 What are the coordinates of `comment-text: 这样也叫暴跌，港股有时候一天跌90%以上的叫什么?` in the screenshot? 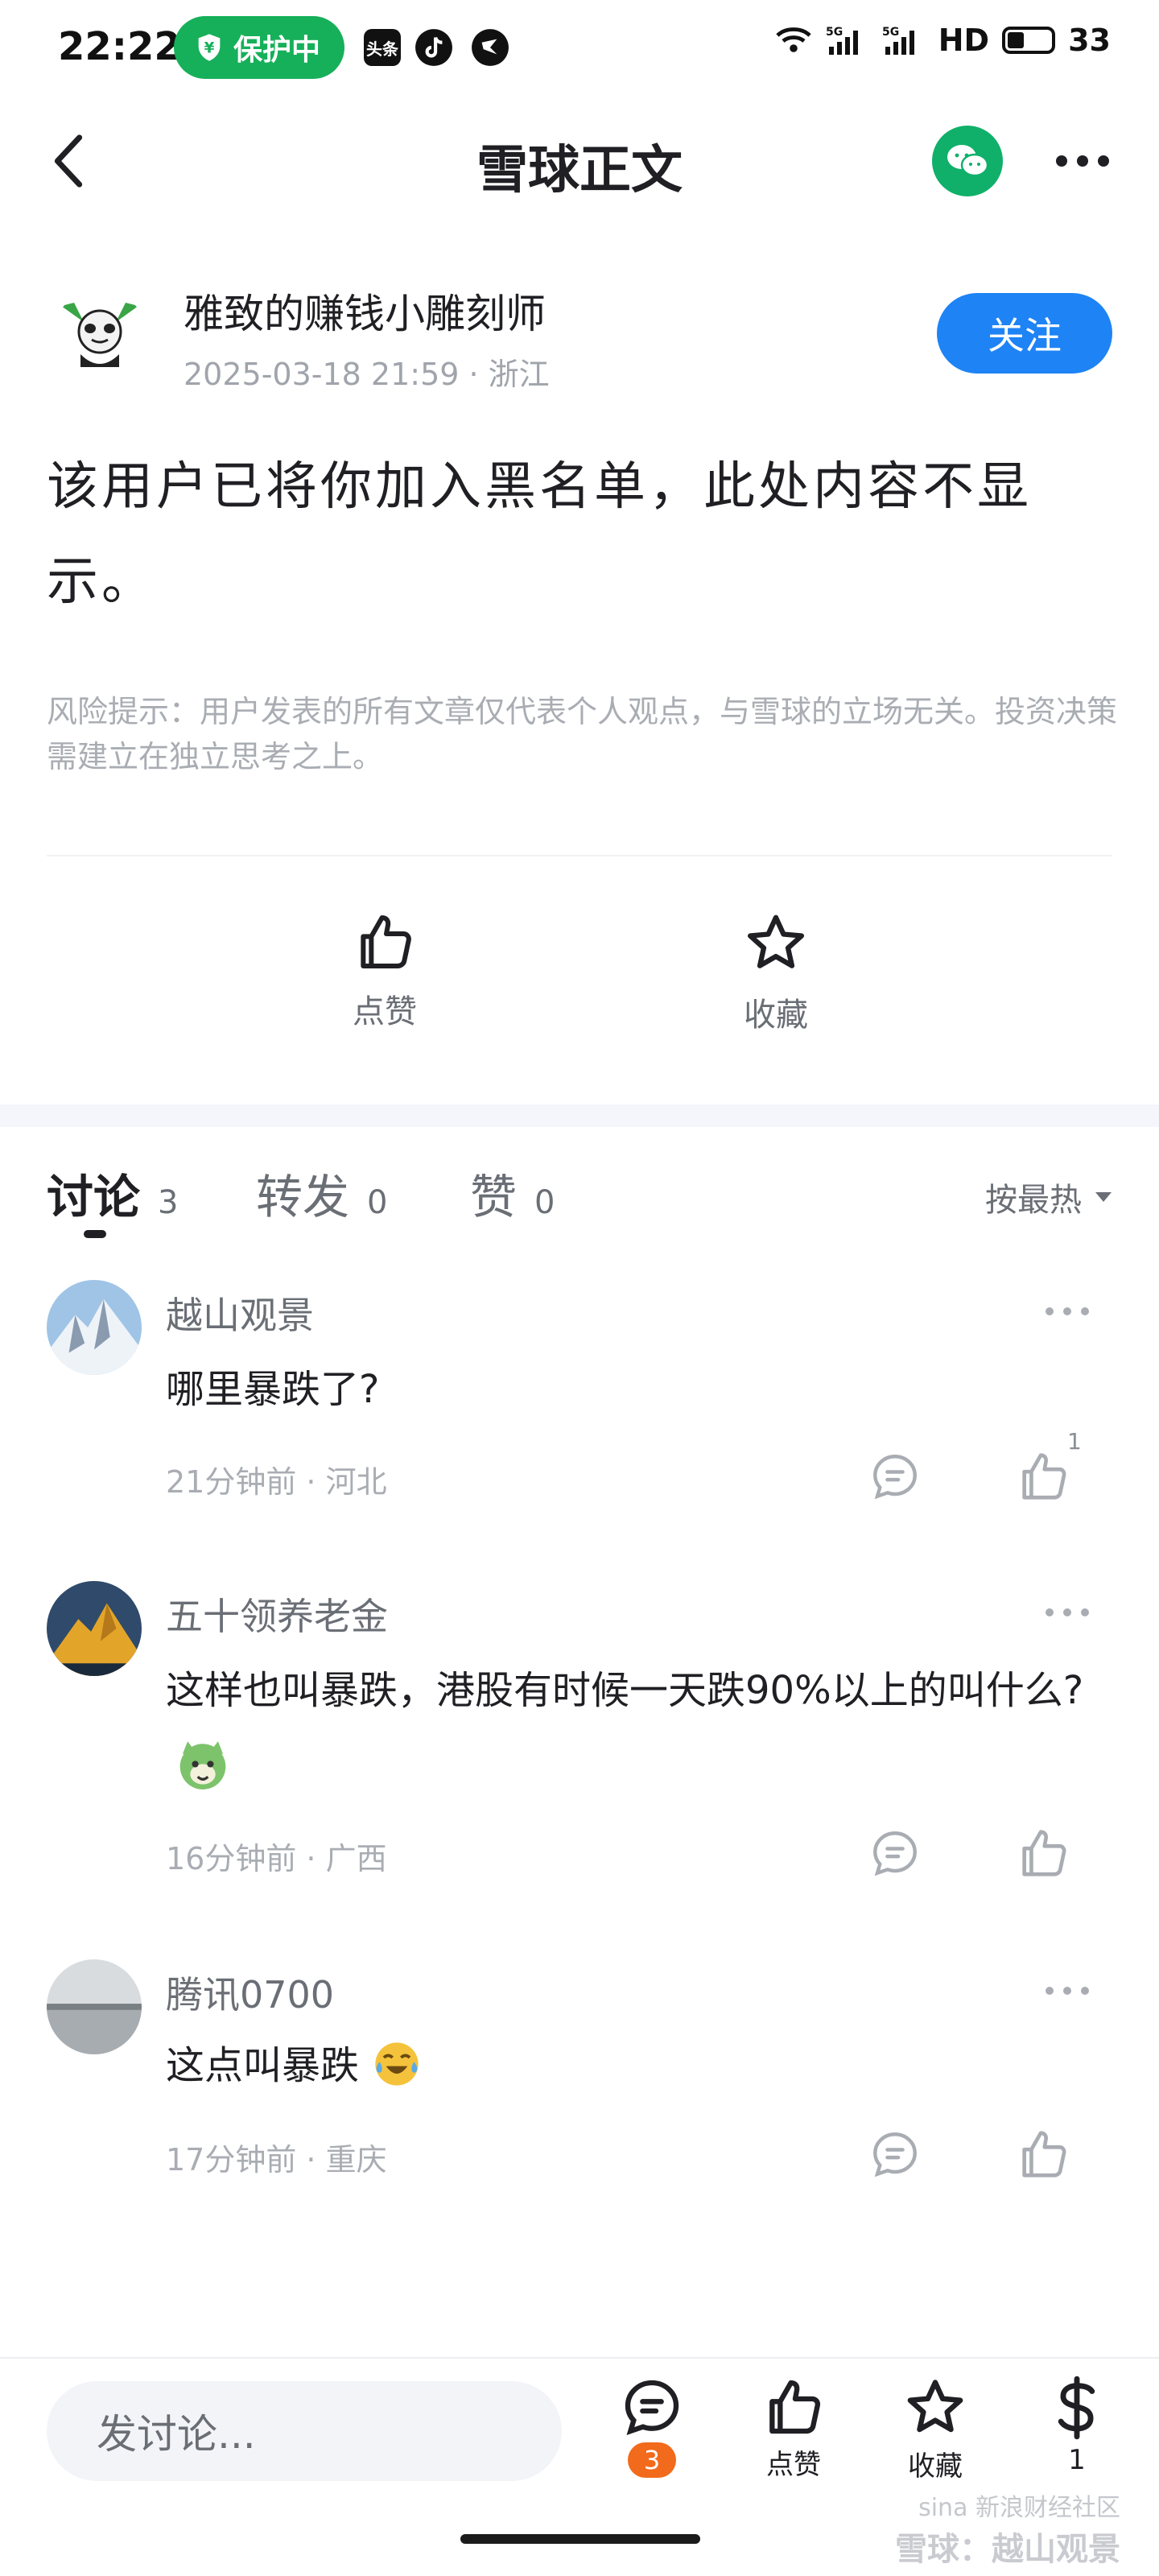 It's located at (661, 1727).